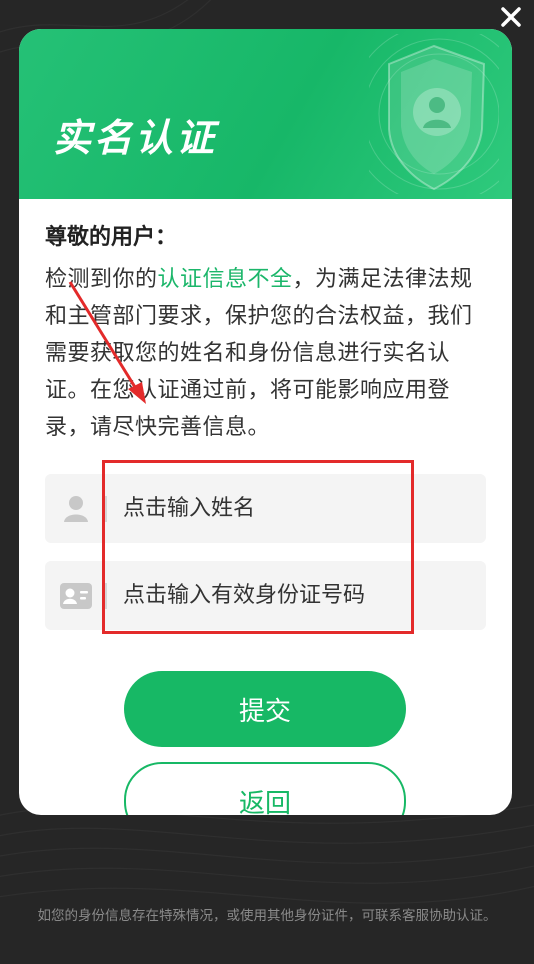 The height and width of the screenshot is (964, 534). What do you see at coordinates (111, 237) in the screenshot?
I see `greeting-text: 尊敬的用户：` at bounding box center [111, 237].